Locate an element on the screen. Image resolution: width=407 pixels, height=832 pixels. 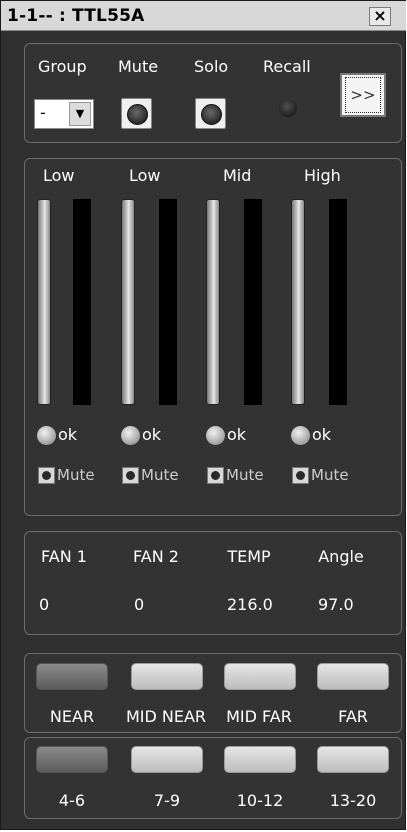
next-button: >> is located at coordinates (363, 95).